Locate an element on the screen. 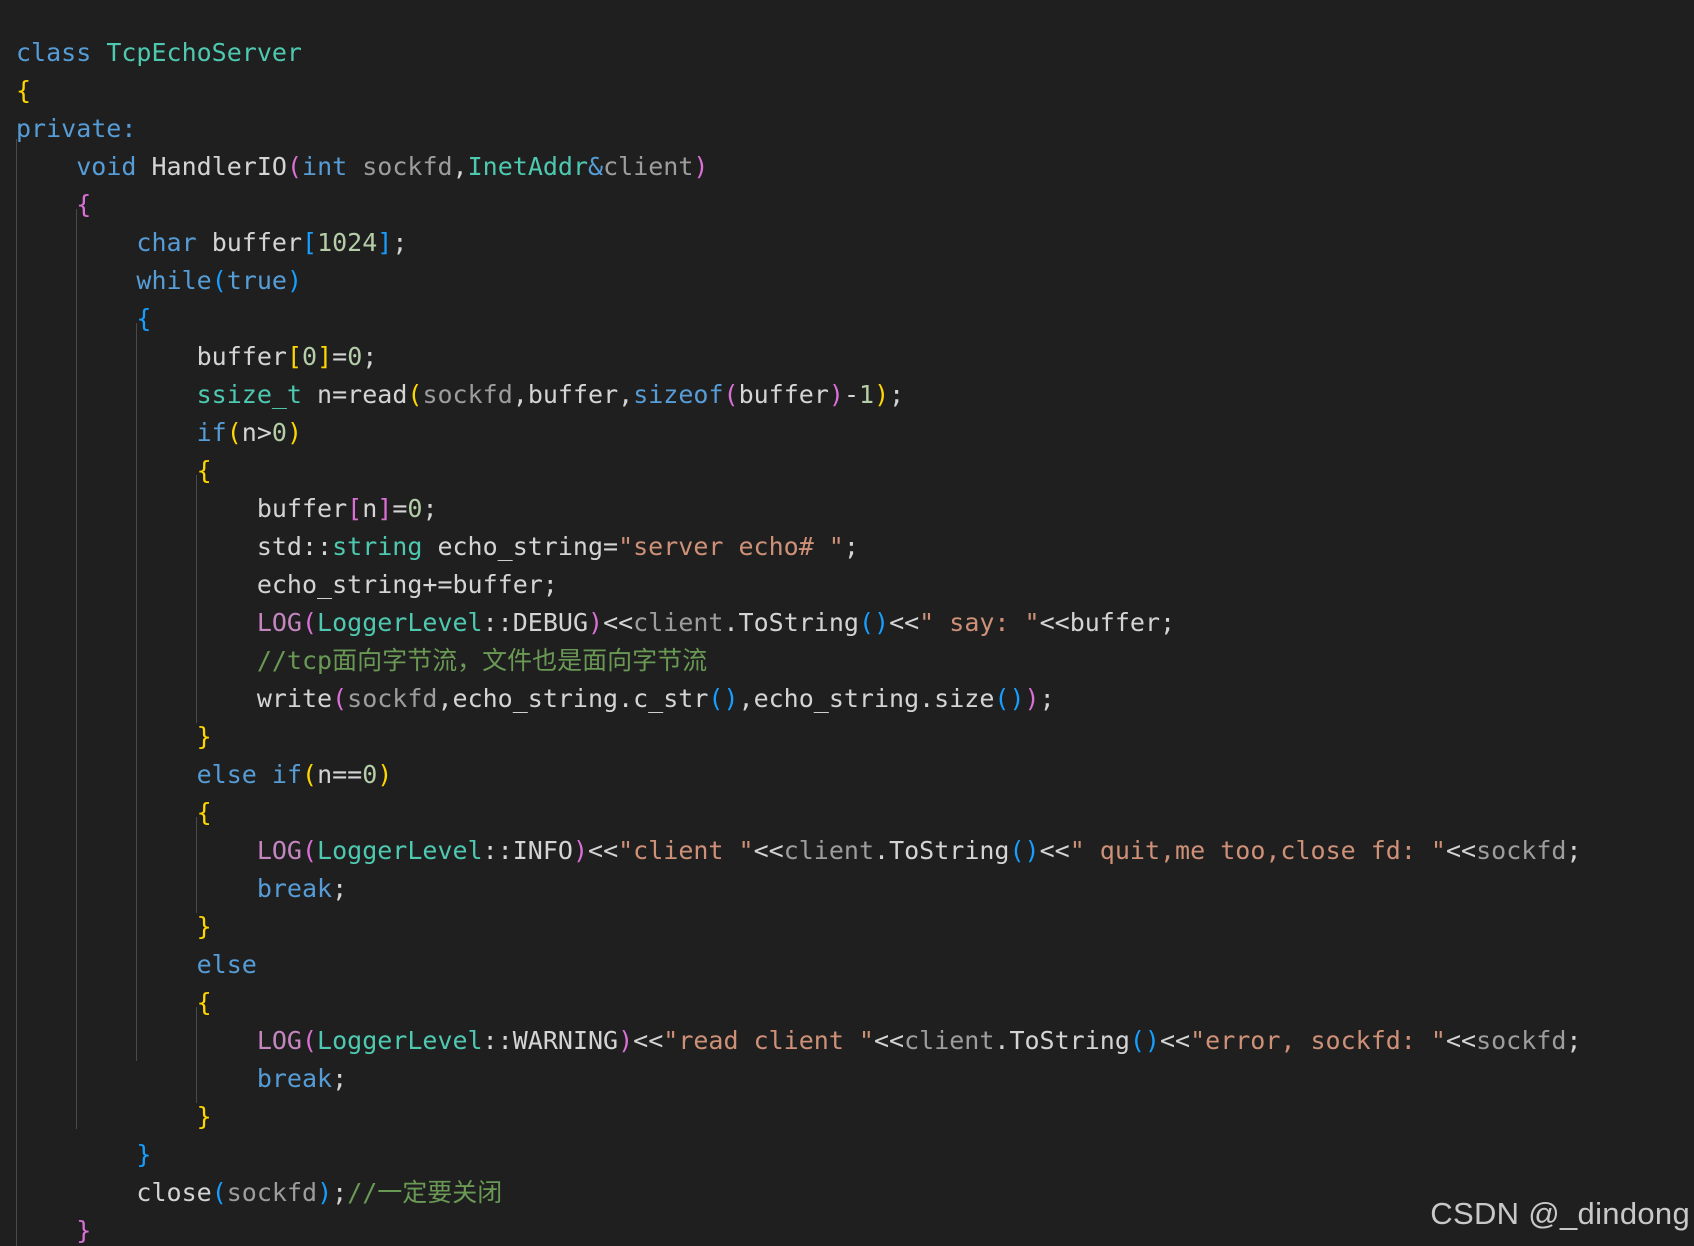 The width and height of the screenshot is (1694, 1246). code-token-text: DEBUG is located at coordinates (550, 622).